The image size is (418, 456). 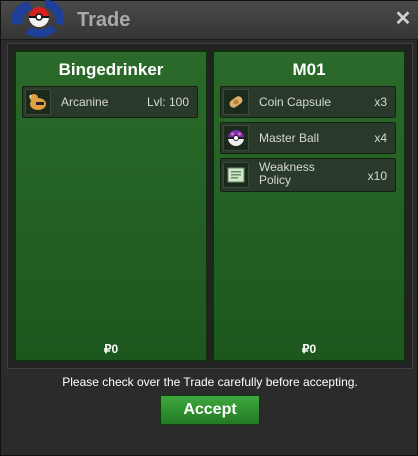 What do you see at coordinates (210, 410) in the screenshot?
I see `accept-button: Accept` at bounding box center [210, 410].